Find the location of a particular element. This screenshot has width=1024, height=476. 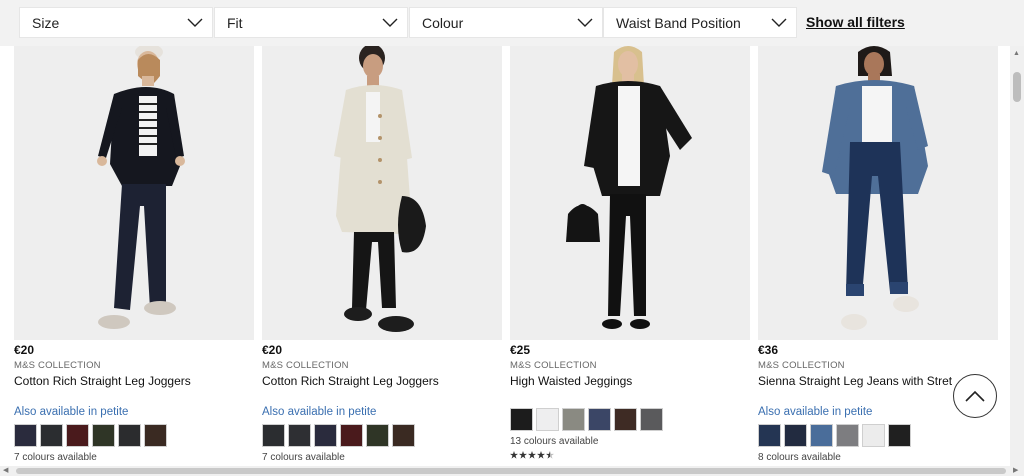

horizontal-scroll-thumb is located at coordinates (511, 471).